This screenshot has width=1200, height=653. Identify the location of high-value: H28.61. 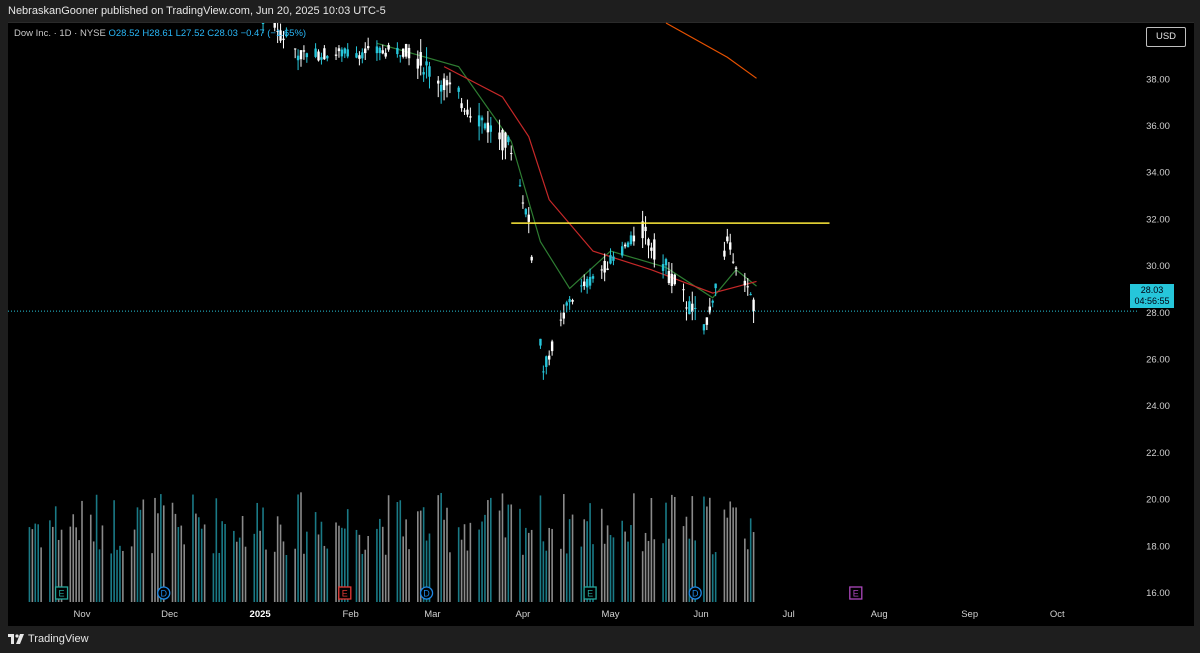
(157, 33).